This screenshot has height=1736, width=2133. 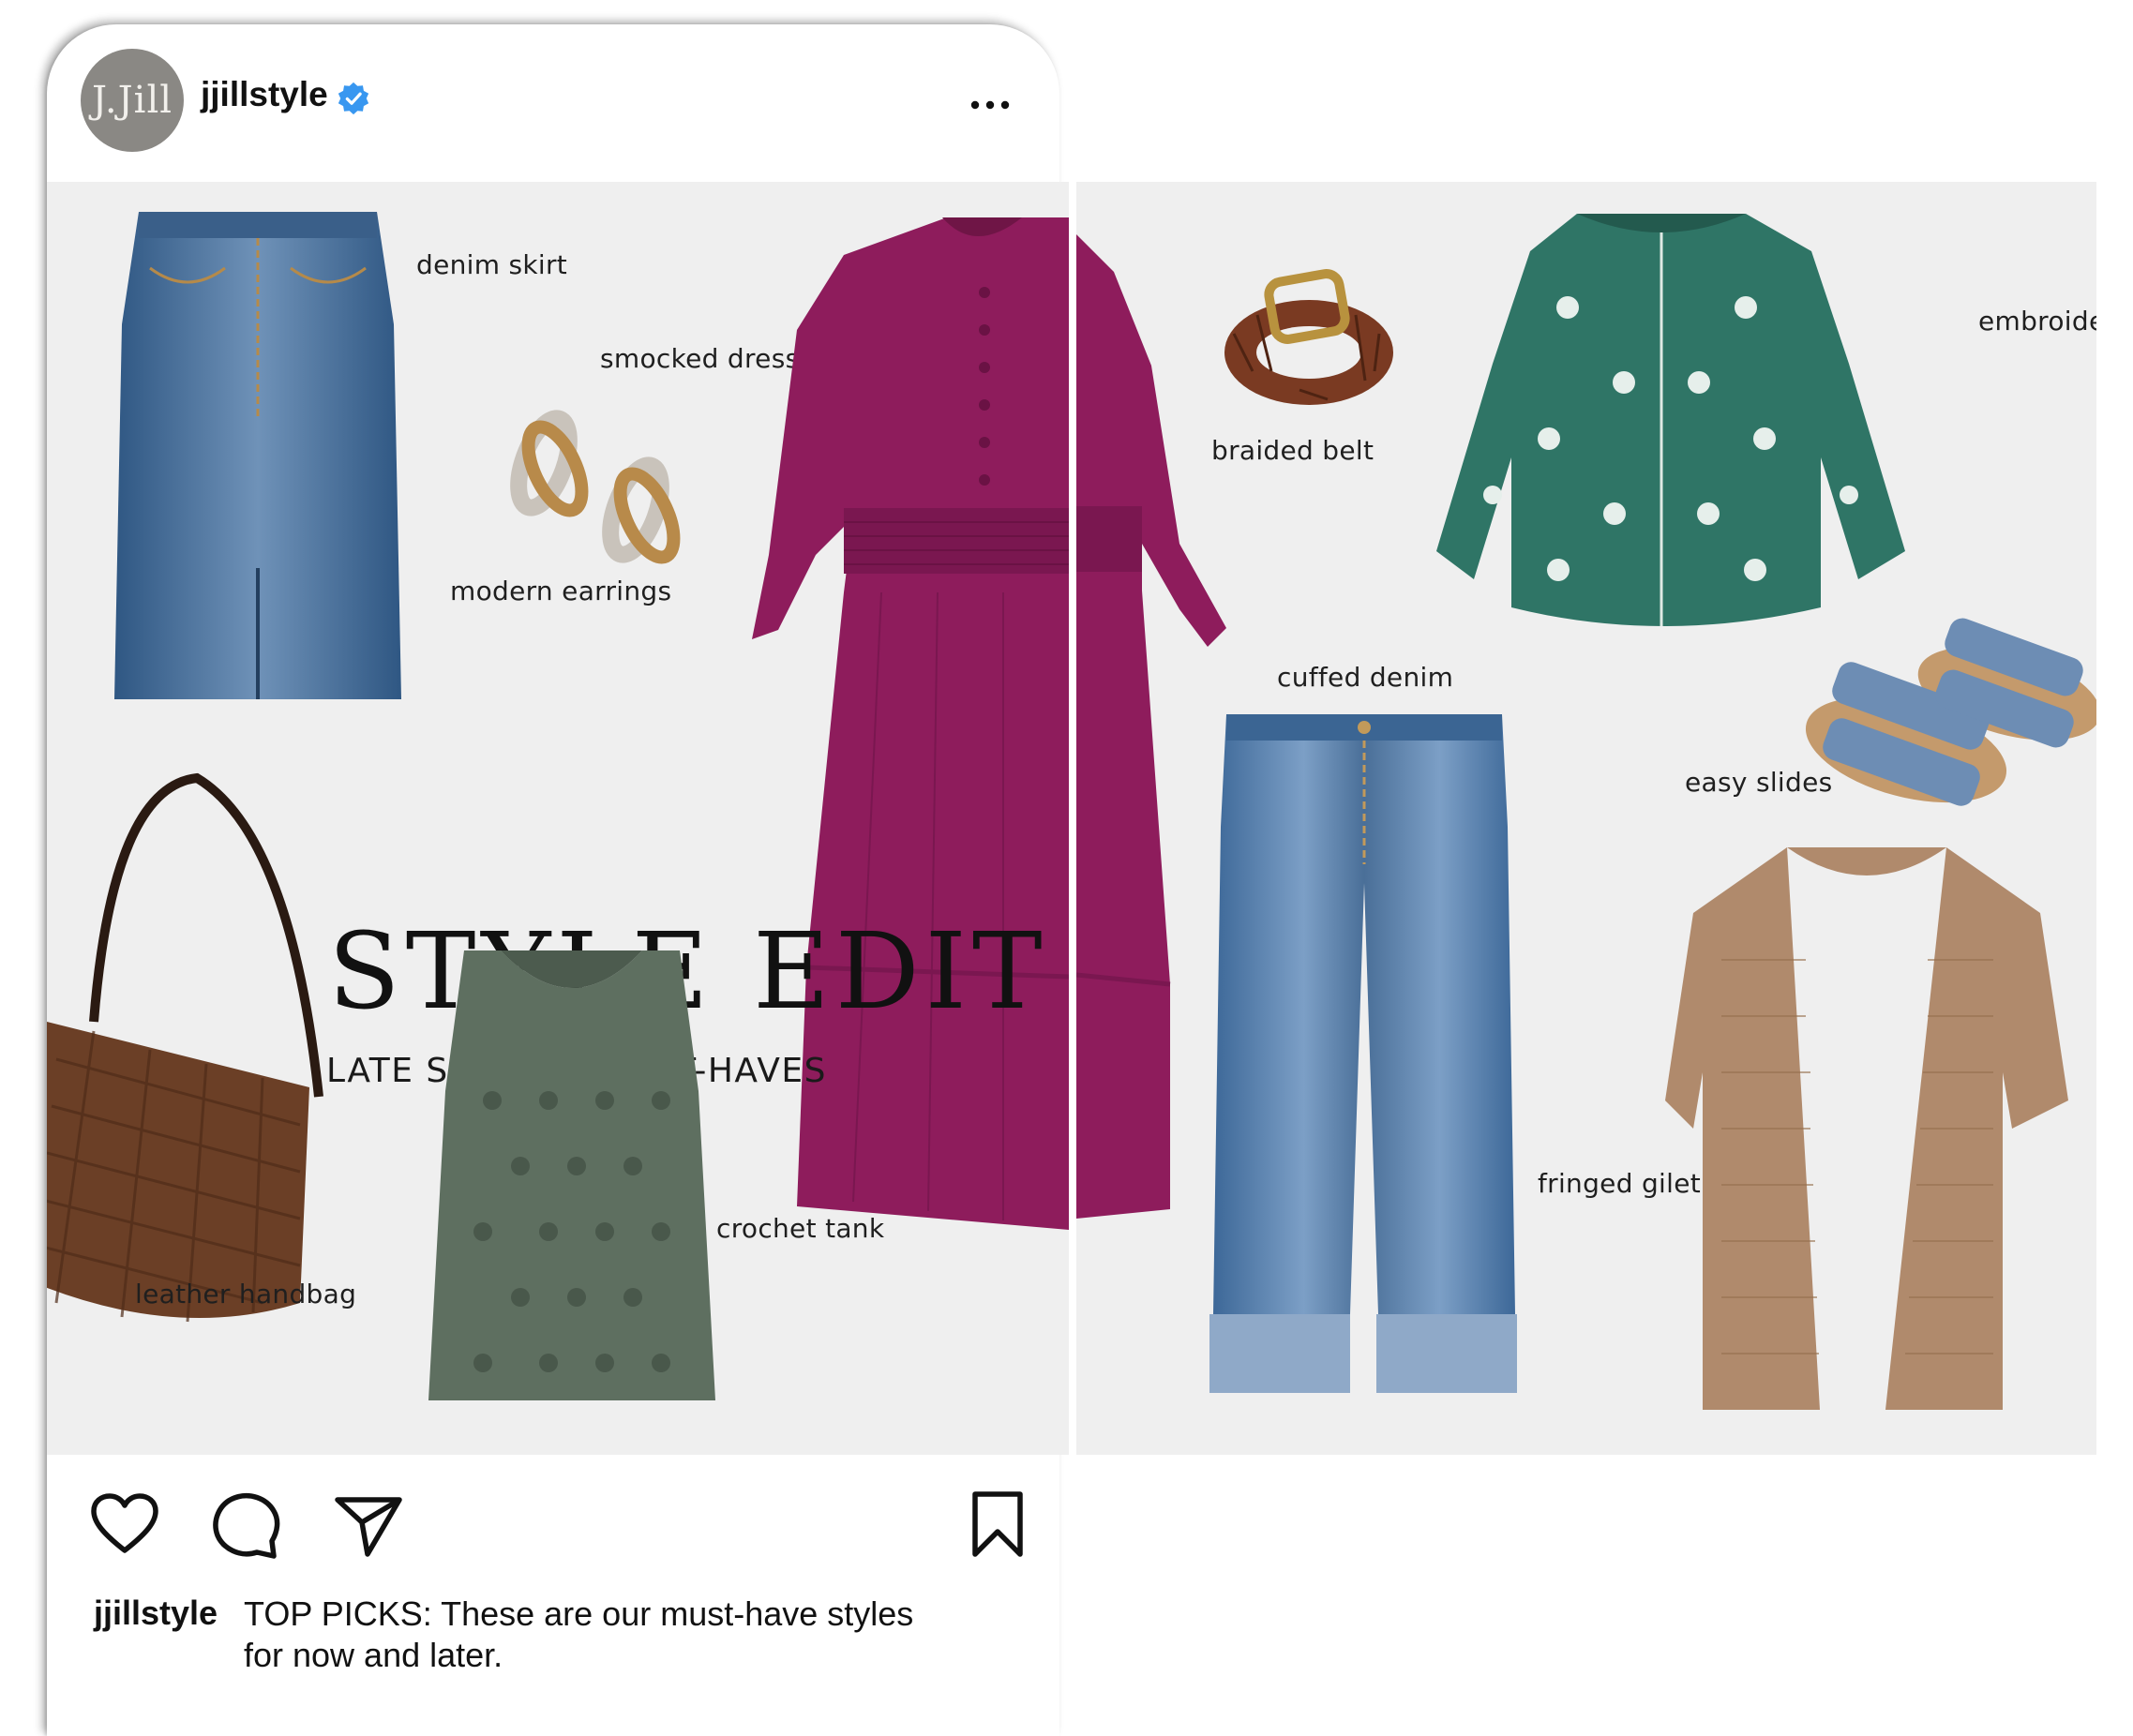 What do you see at coordinates (156, 1613) in the screenshot?
I see `caption-username: jjillstyle` at bounding box center [156, 1613].